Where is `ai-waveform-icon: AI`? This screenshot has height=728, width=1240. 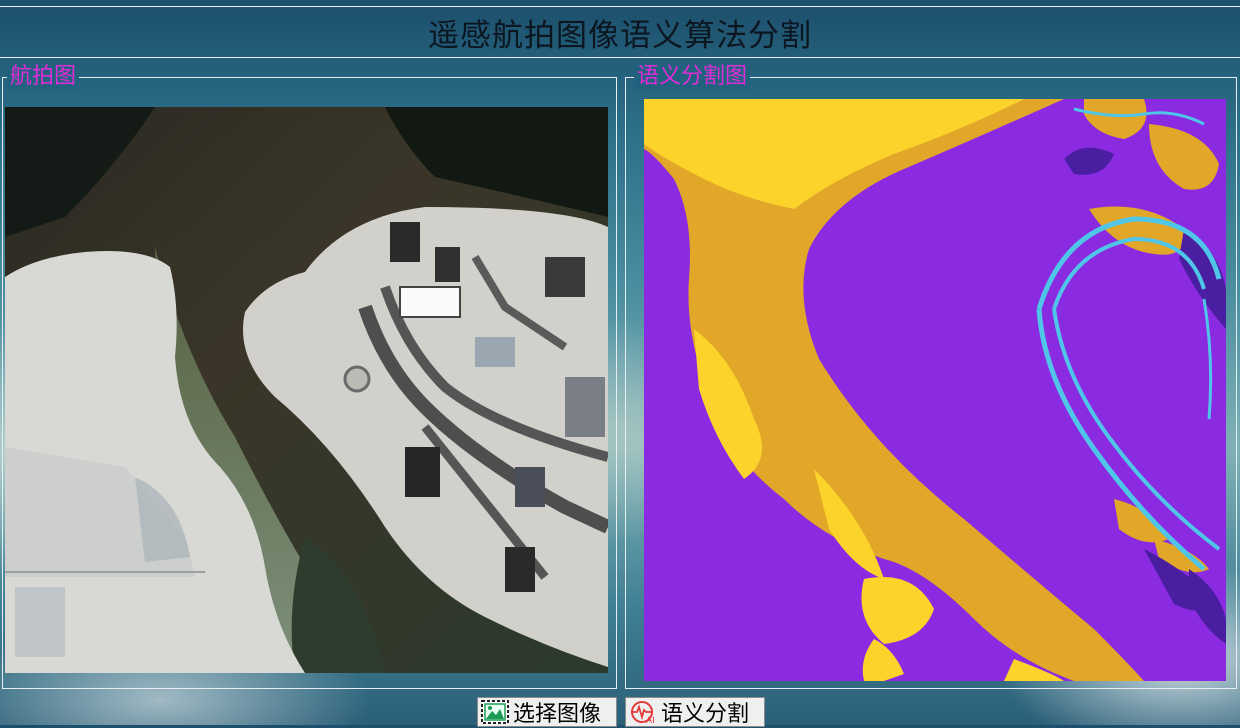 ai-waveform-icon: AI is located at coordinates (643, 712).